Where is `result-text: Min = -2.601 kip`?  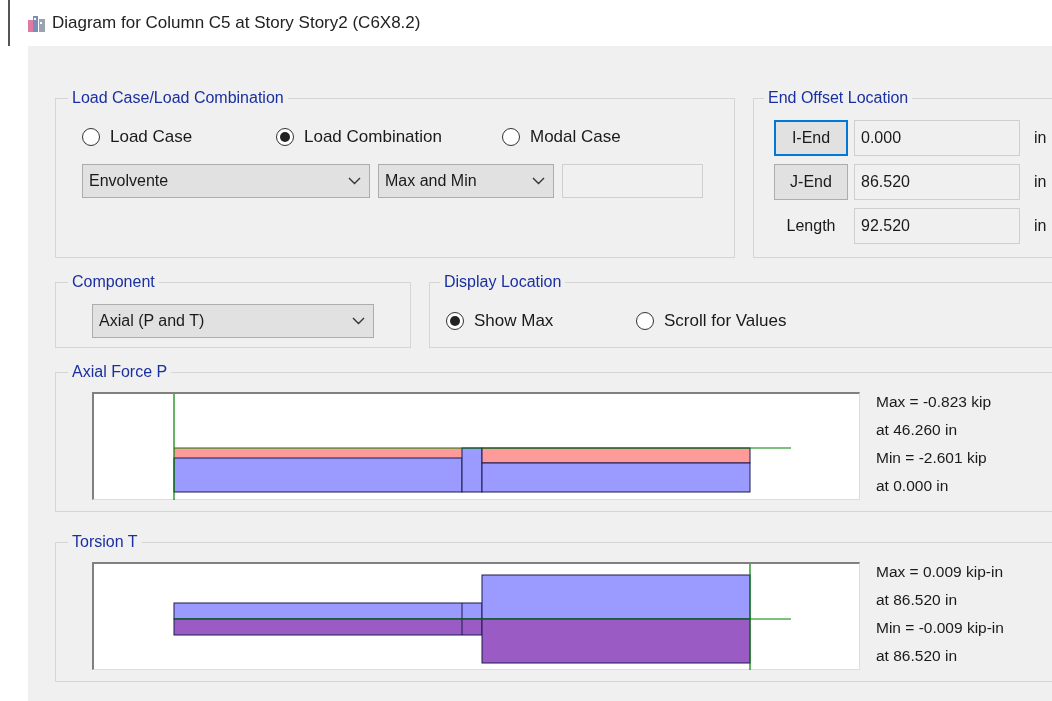 result-text: Min = -2.601 kip is located at coordinates (932, 458).